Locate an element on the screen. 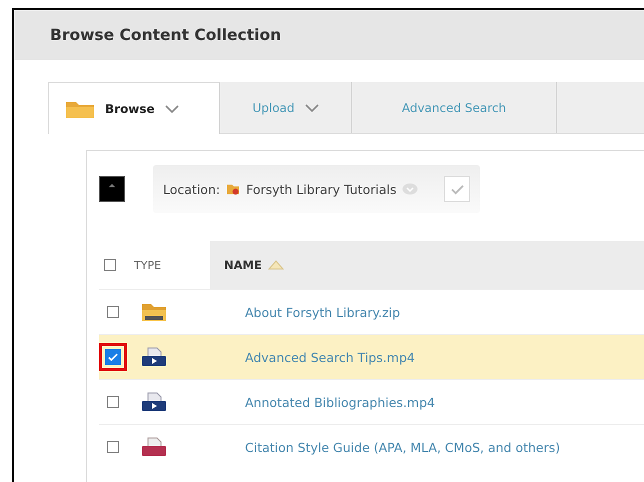  select-all-checkbox is located at coordinates (110, 265).